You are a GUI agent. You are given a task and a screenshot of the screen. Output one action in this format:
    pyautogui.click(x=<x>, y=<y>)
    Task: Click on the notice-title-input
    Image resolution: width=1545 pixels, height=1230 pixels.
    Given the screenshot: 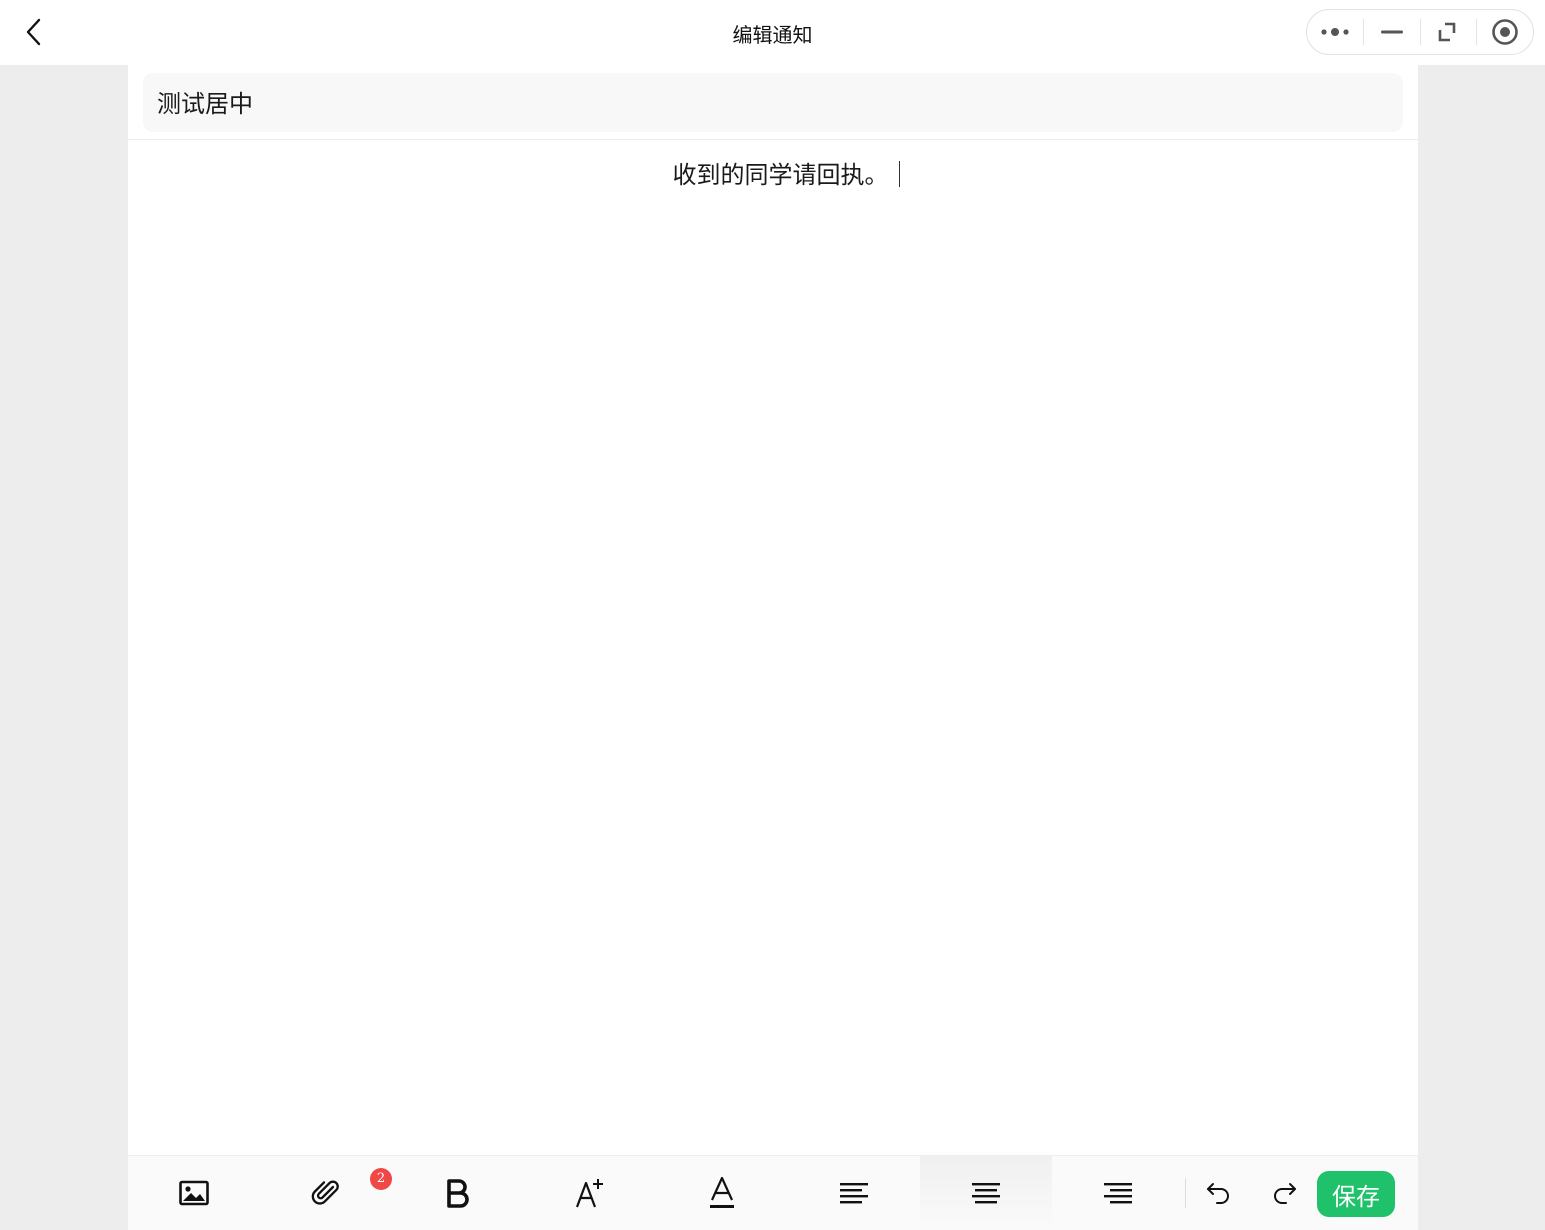 What is the action you would take?
    pyautogui.click(x=757, y=101)
    